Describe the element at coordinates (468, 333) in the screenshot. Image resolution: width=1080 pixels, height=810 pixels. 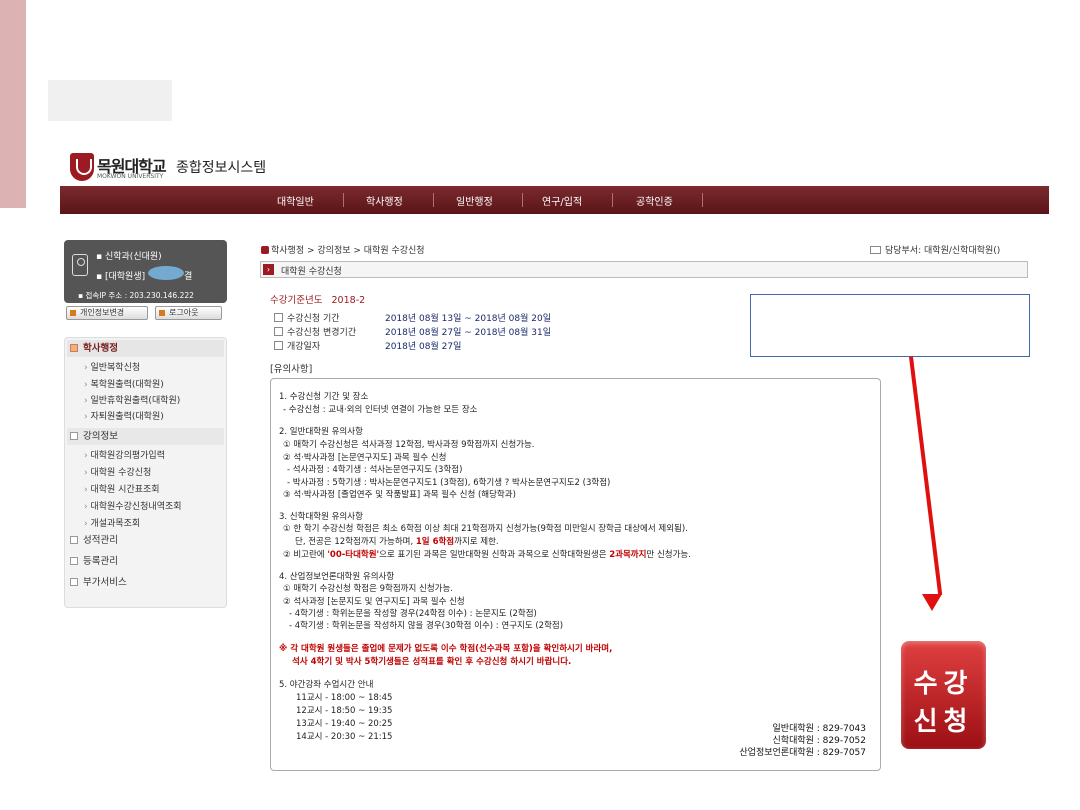
I see `period-row-value: 2018년 08월 27일 ~ 2018년 08월 31일` at that location.